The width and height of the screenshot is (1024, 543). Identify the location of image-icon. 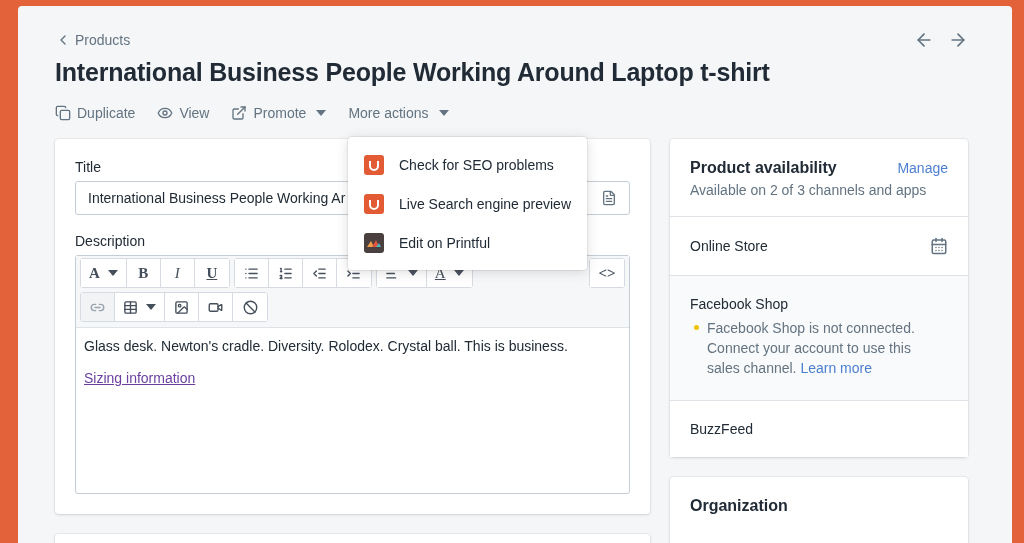
(181, 307).